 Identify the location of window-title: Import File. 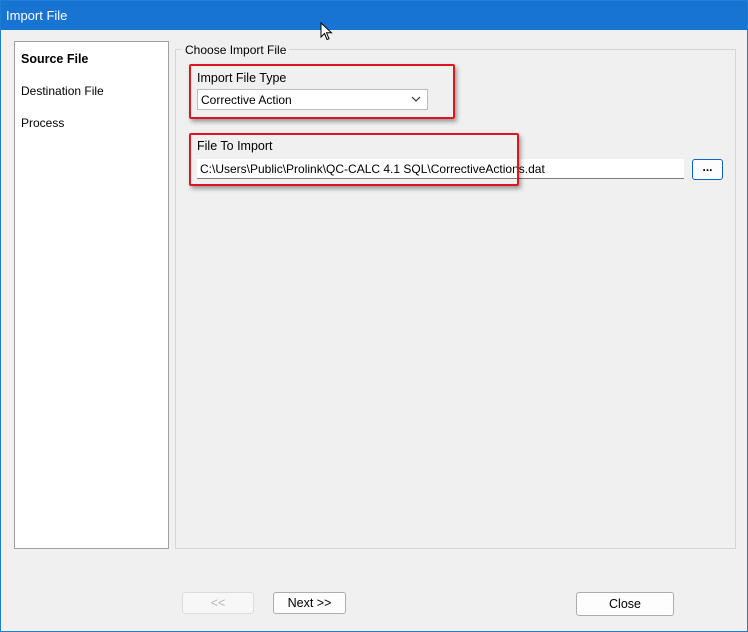
(37, 15).